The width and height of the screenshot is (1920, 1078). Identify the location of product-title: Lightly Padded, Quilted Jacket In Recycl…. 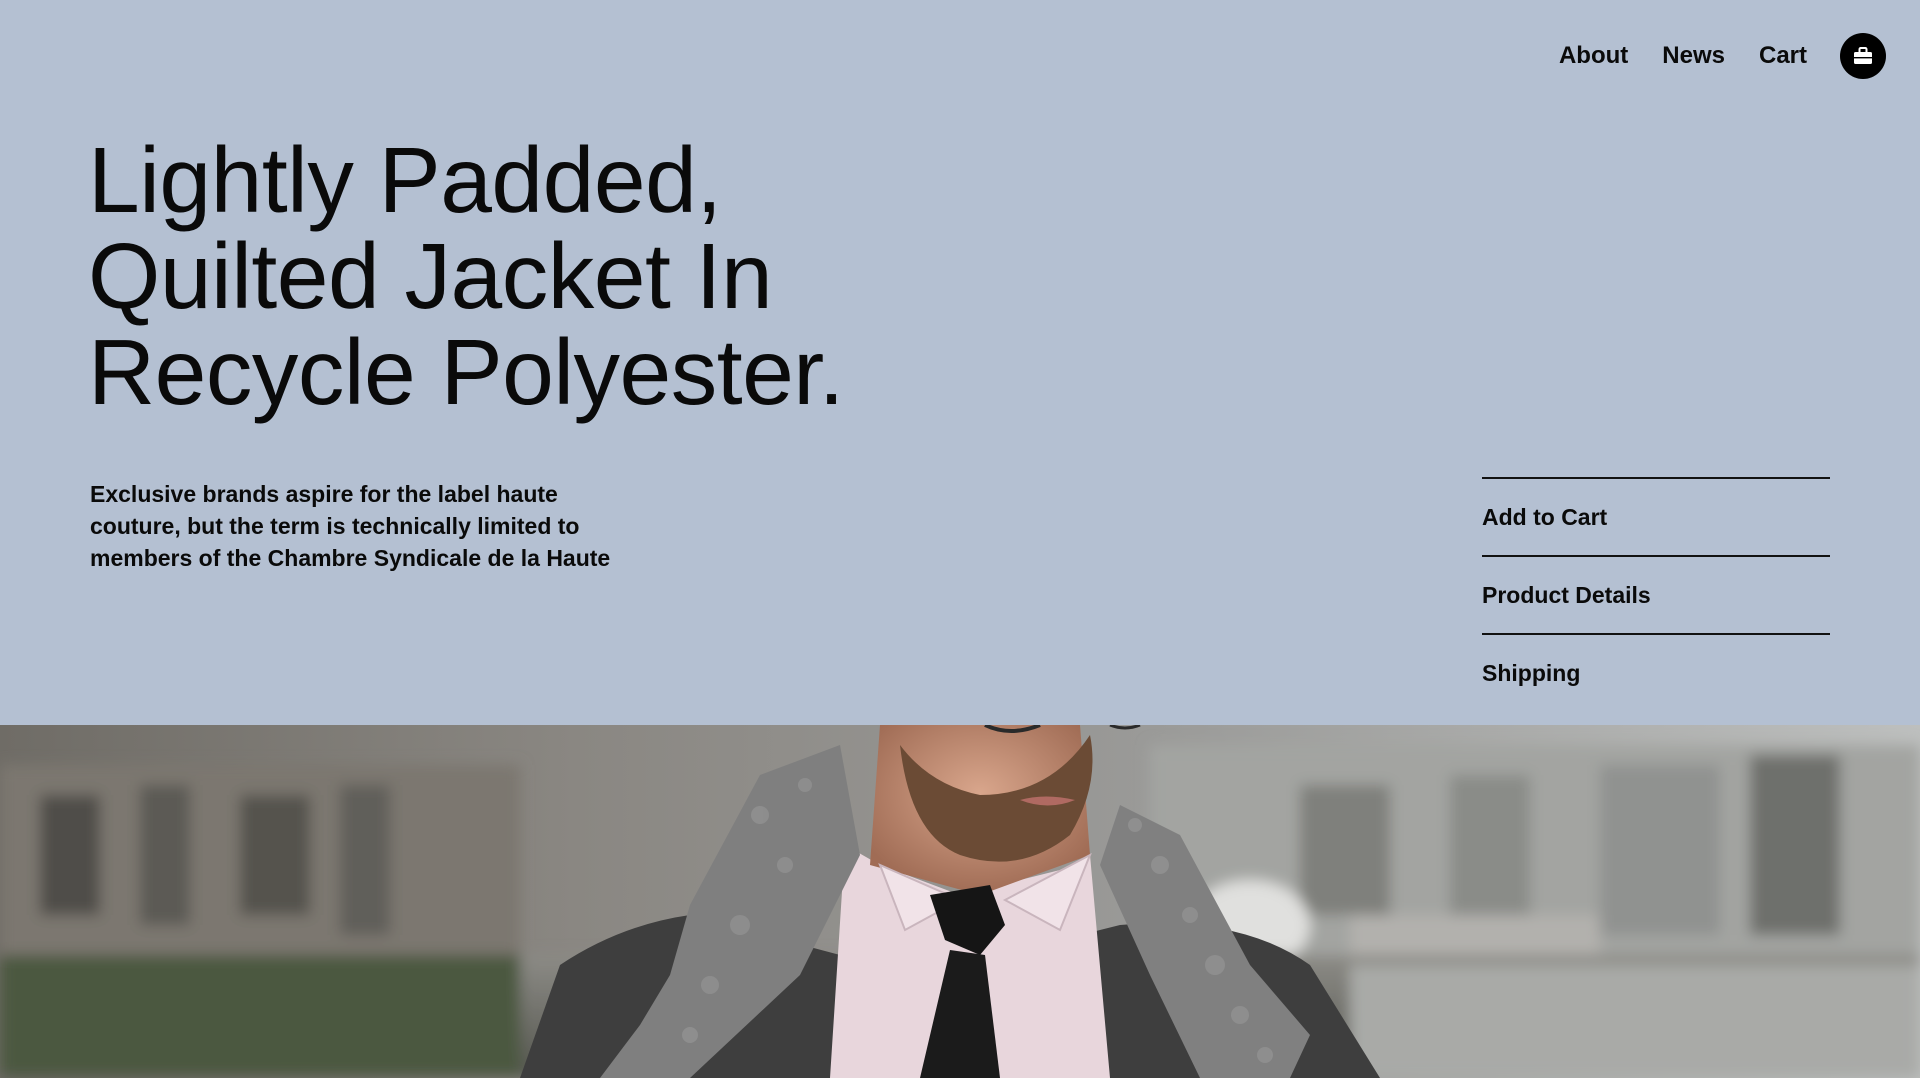
(538, 276).